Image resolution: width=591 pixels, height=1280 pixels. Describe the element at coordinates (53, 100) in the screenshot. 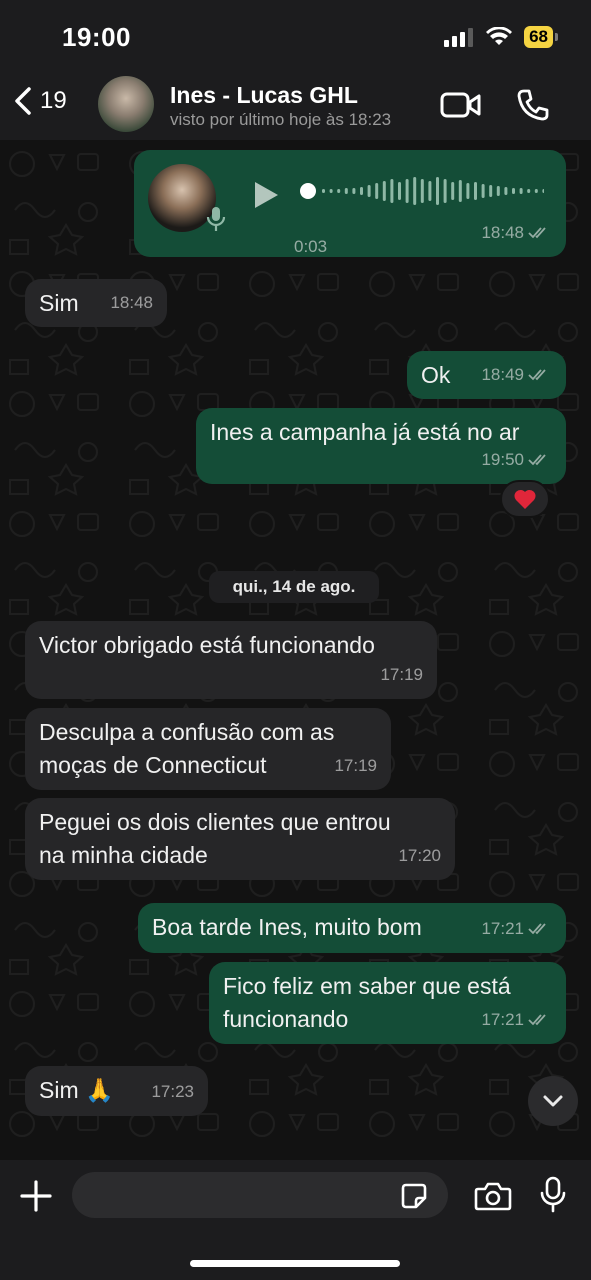

I see `unread-count: 19` at that location.